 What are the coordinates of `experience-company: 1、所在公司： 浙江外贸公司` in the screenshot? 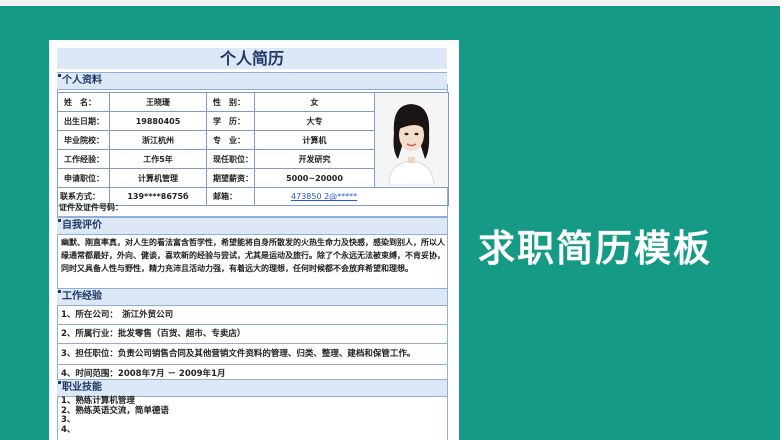 It's located at (252, 315).